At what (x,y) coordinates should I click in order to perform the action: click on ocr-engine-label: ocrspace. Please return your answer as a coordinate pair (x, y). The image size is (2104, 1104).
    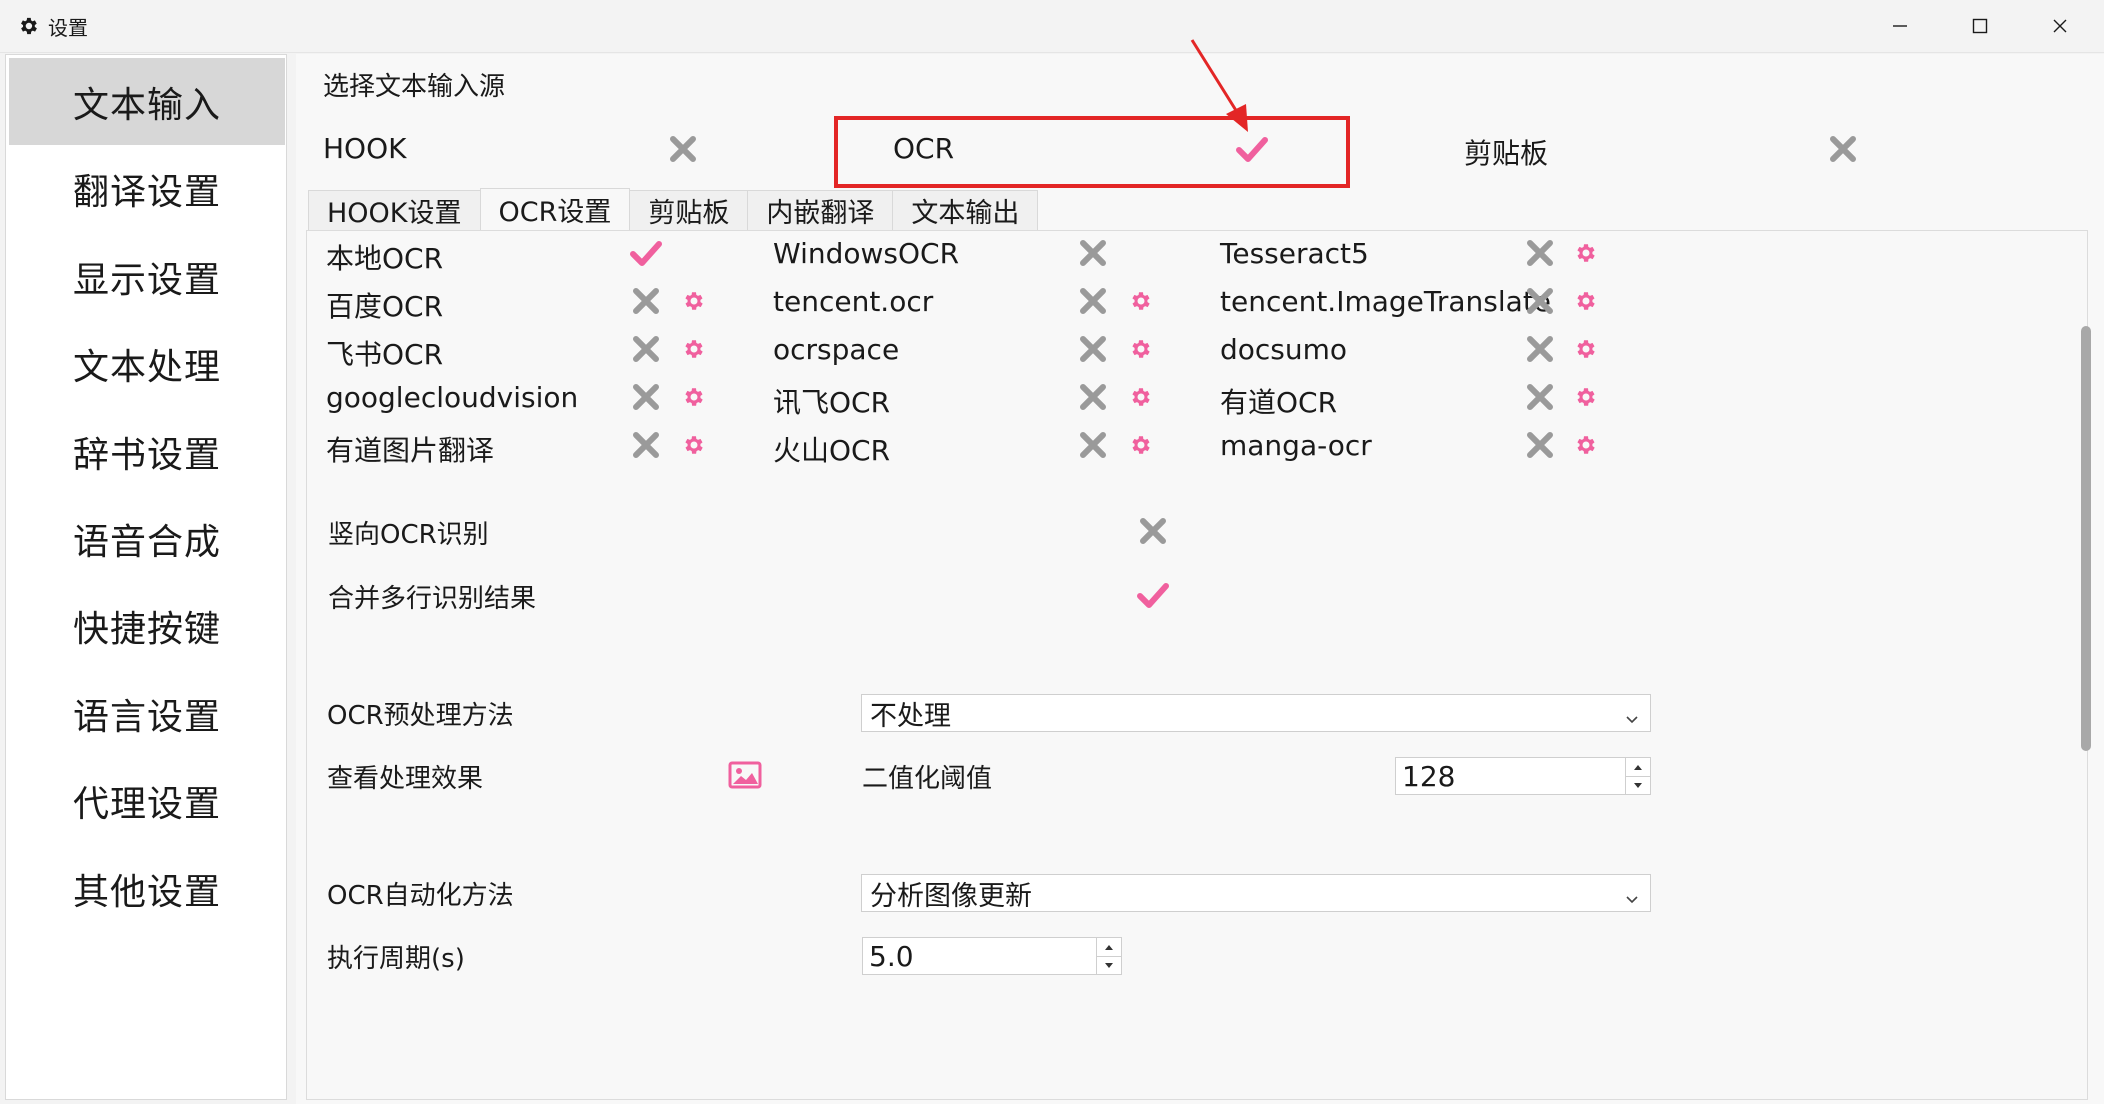
    Looking at the image, I should click on (836, 349).